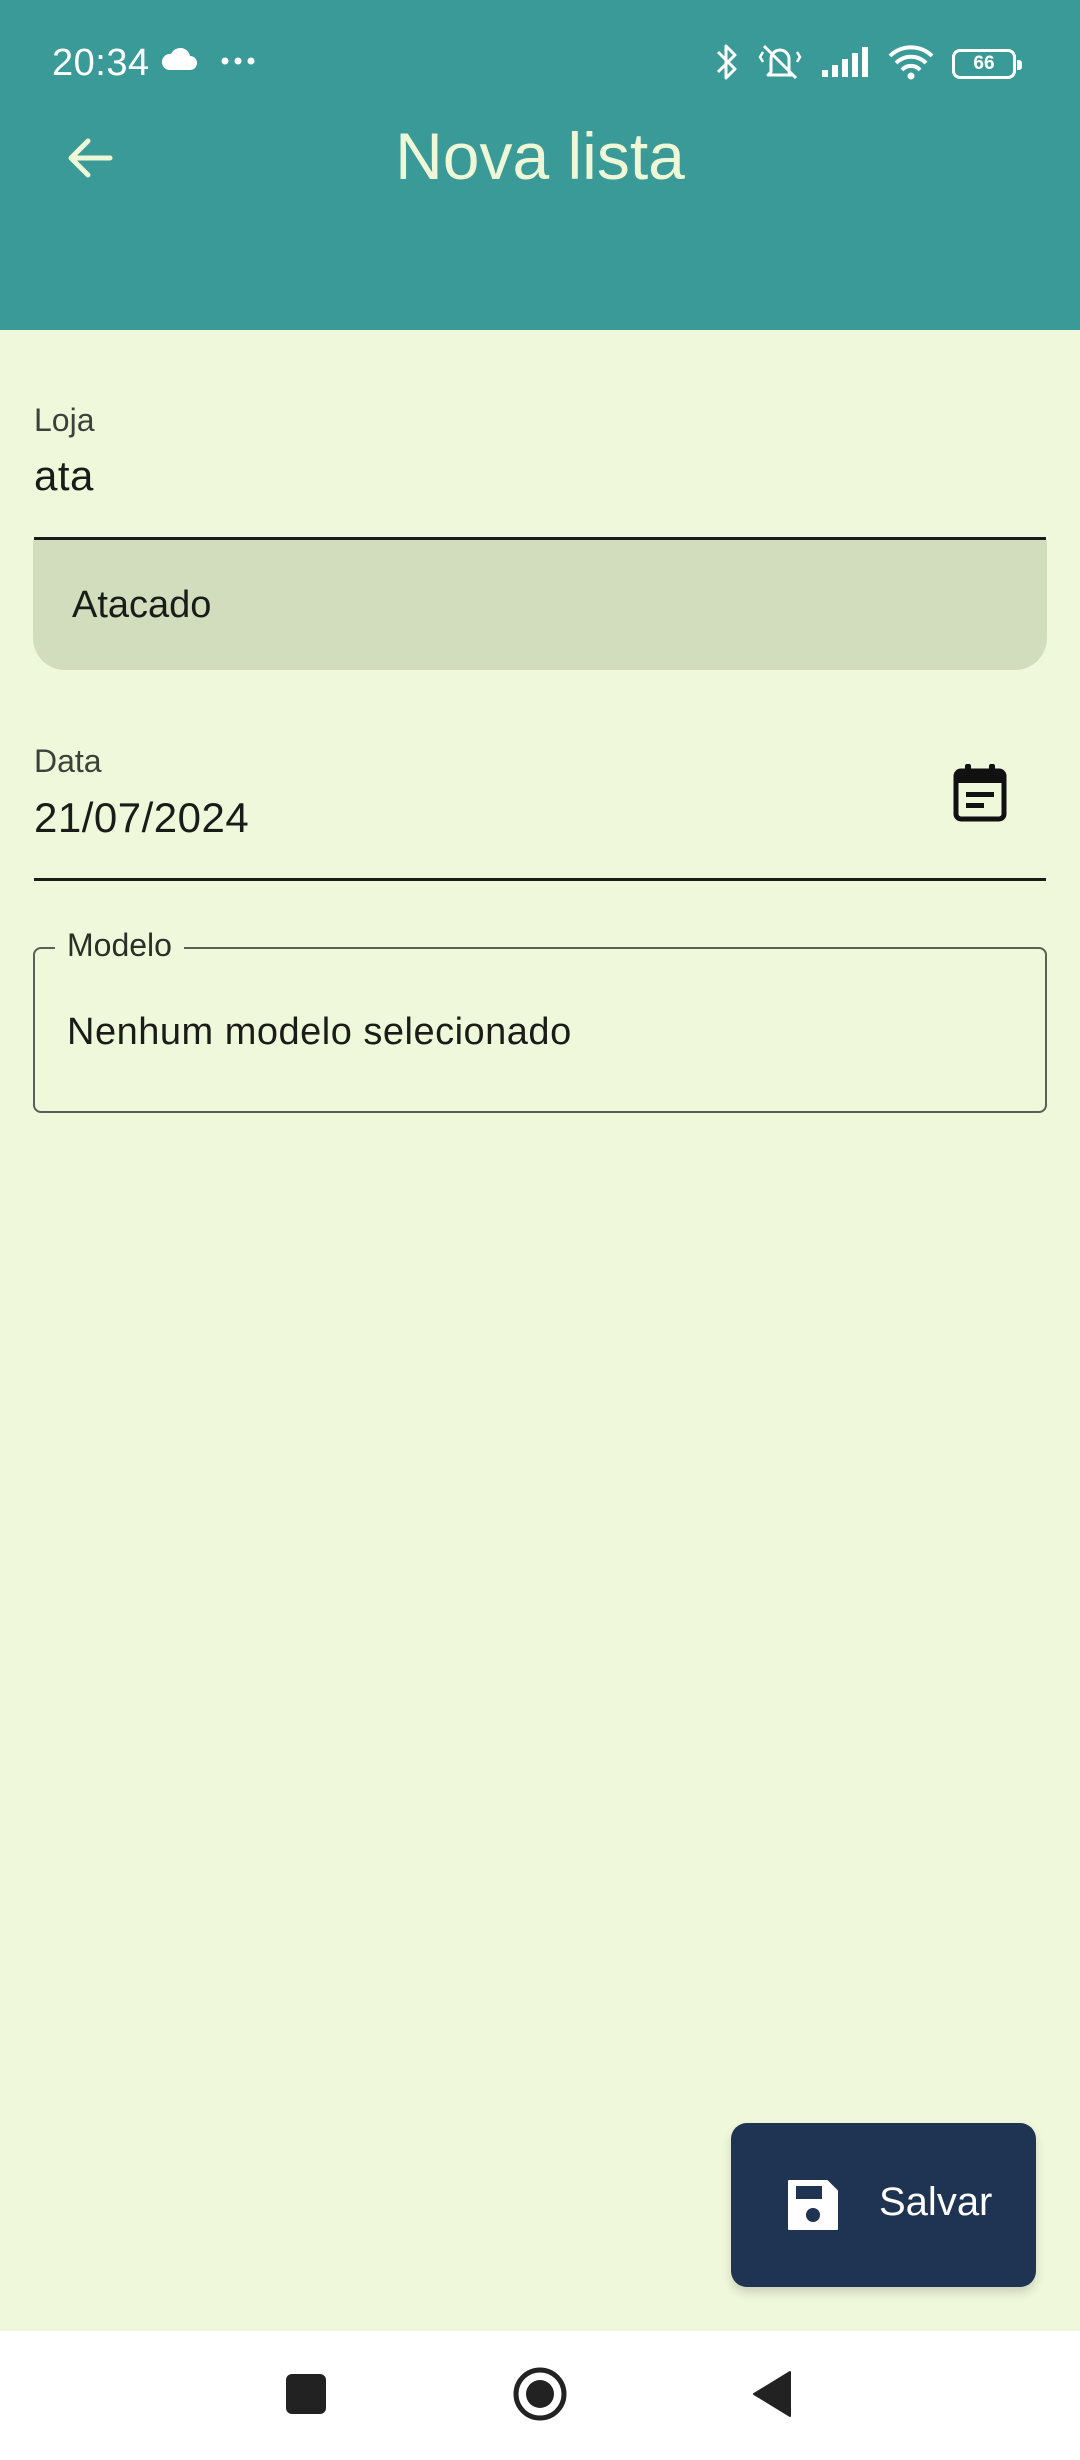 The image size is (1080, 2460). I want to click on page-title: Nova lista, so click(540, 156).